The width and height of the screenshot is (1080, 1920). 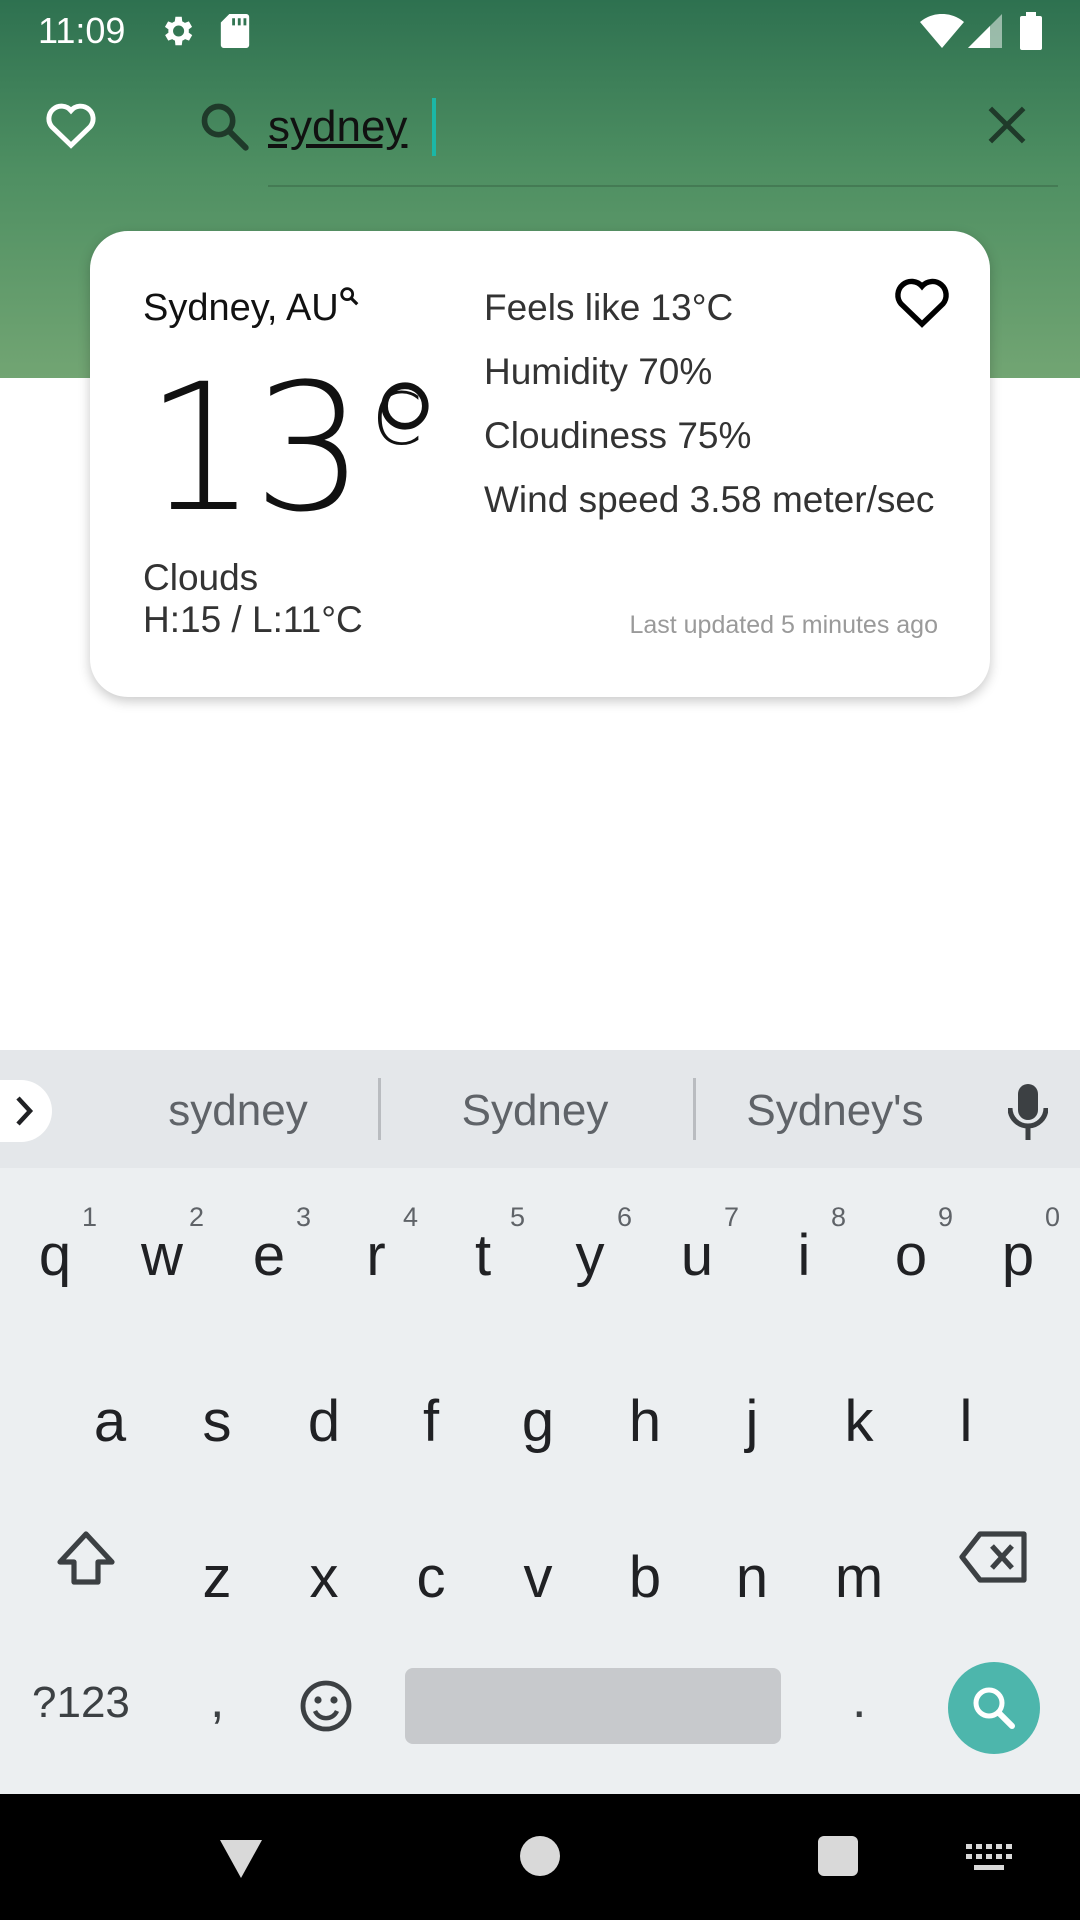 I want to click on wind-speed: Wind speed 3.58 meter/sec, so click(x=709, y=499).